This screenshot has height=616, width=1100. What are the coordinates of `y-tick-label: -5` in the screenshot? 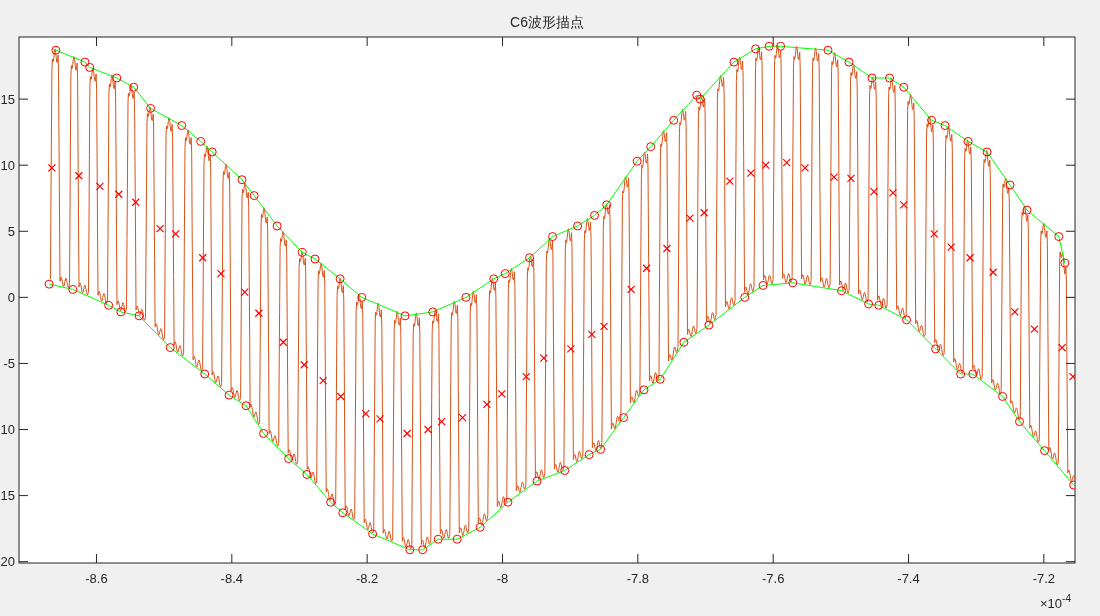 It's located at (9, 363).